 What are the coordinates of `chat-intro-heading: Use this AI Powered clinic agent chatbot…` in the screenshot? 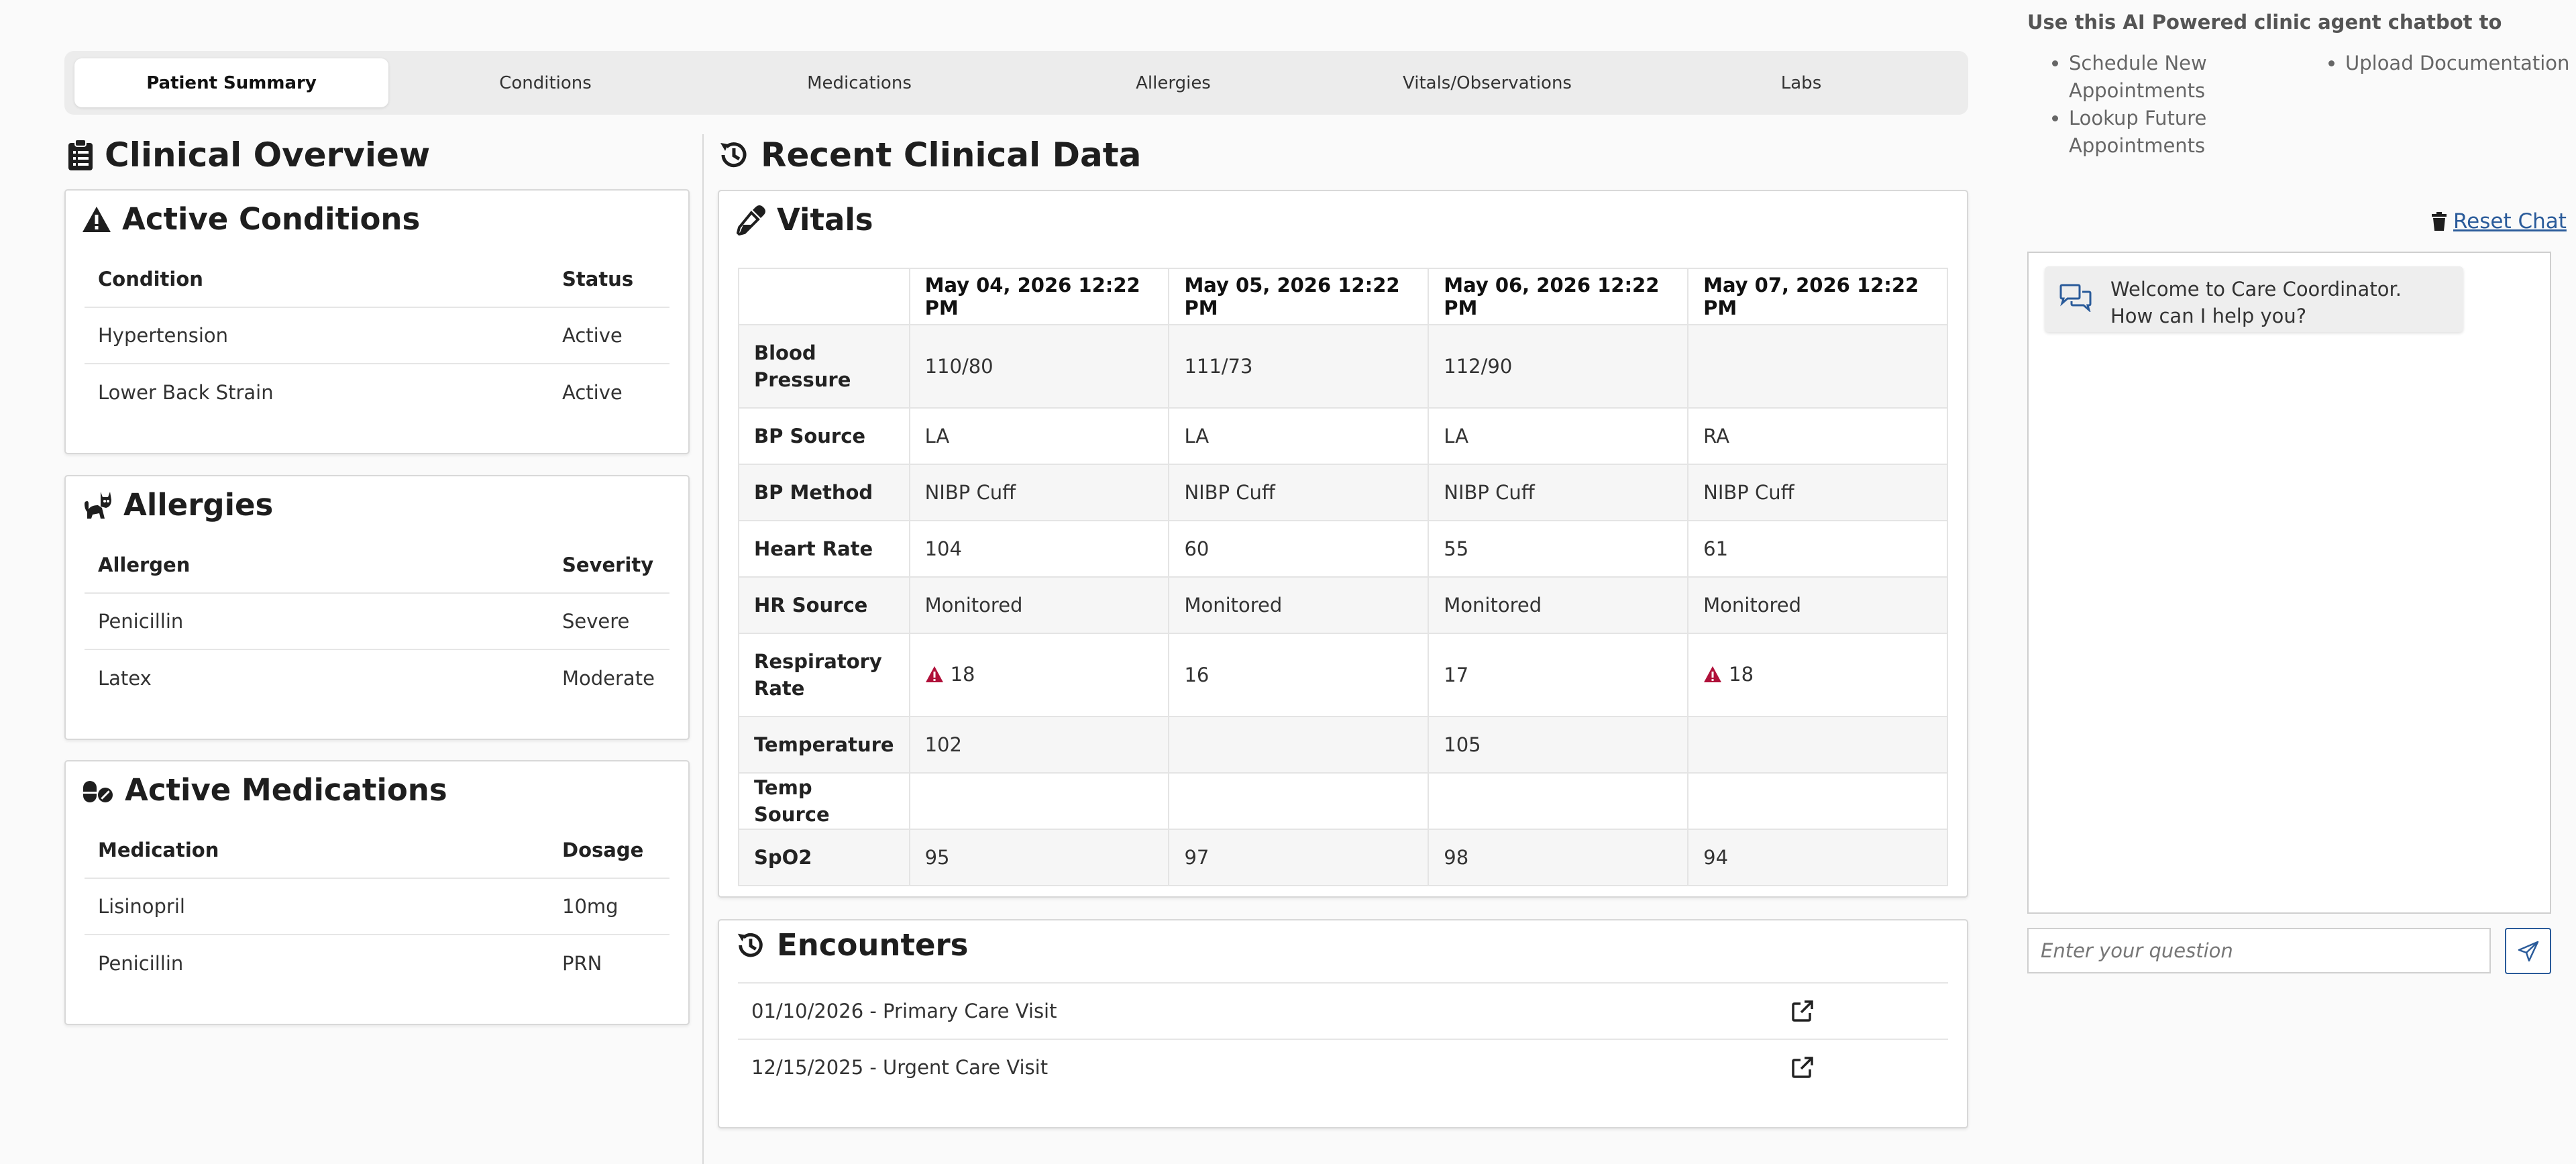 It's located at (2264, 22).